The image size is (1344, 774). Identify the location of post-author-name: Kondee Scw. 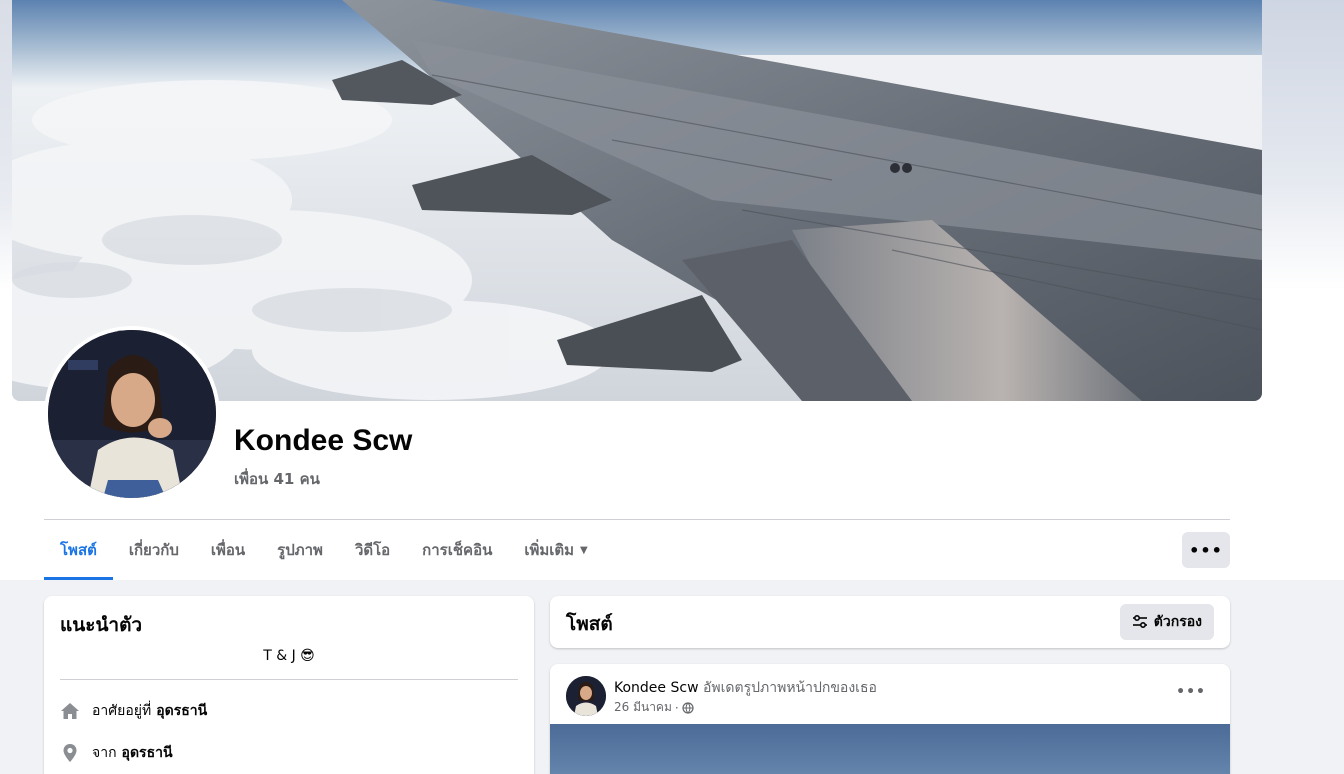
(656, 688).